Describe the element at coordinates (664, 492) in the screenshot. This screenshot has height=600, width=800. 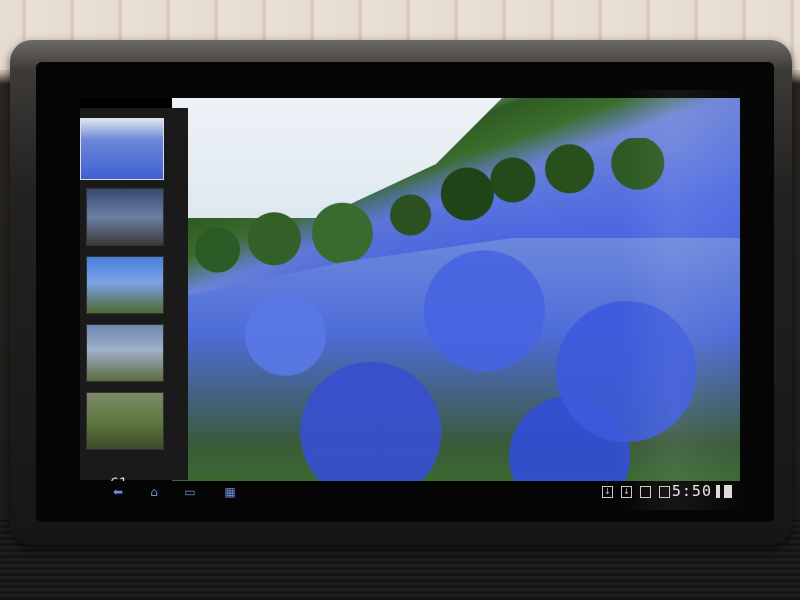
I see `usb-icon` at that location.